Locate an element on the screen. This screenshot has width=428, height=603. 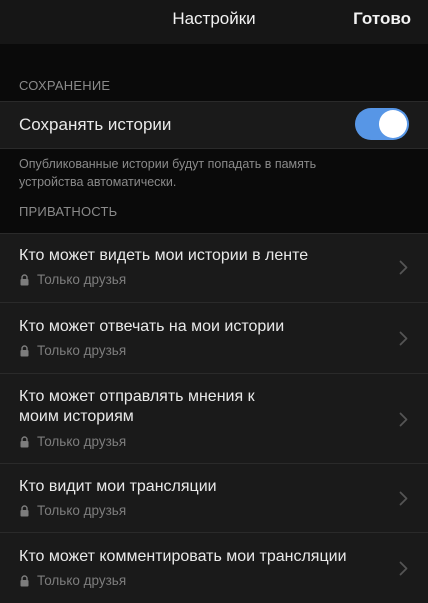
privacy-item-broadcasts: Кто видит мои трансляции Только друзья is located at coordinates (214, 497).